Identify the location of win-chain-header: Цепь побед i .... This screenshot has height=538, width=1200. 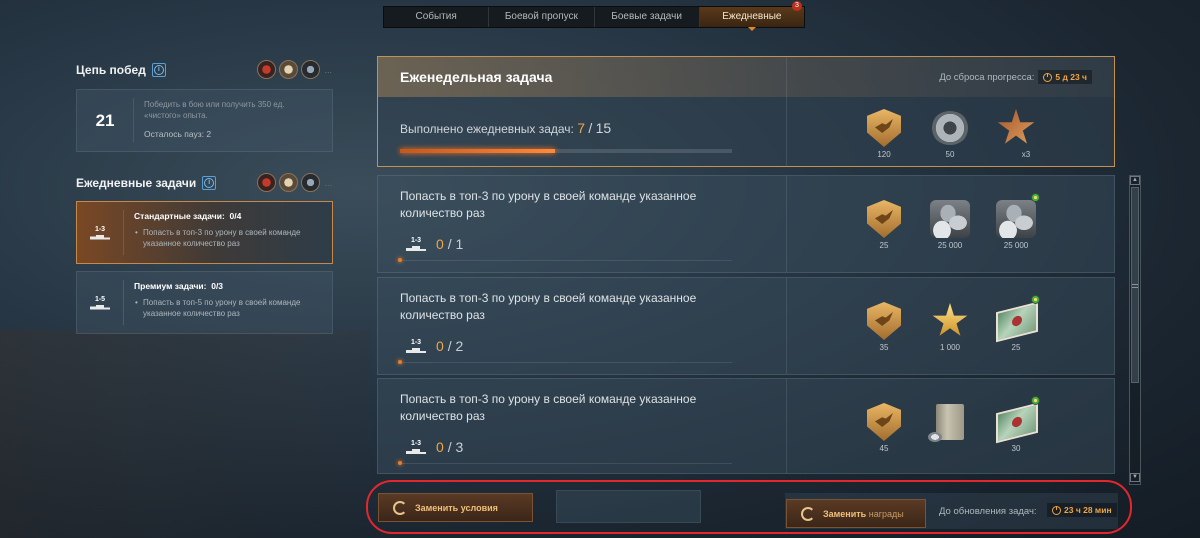
(204, 69).